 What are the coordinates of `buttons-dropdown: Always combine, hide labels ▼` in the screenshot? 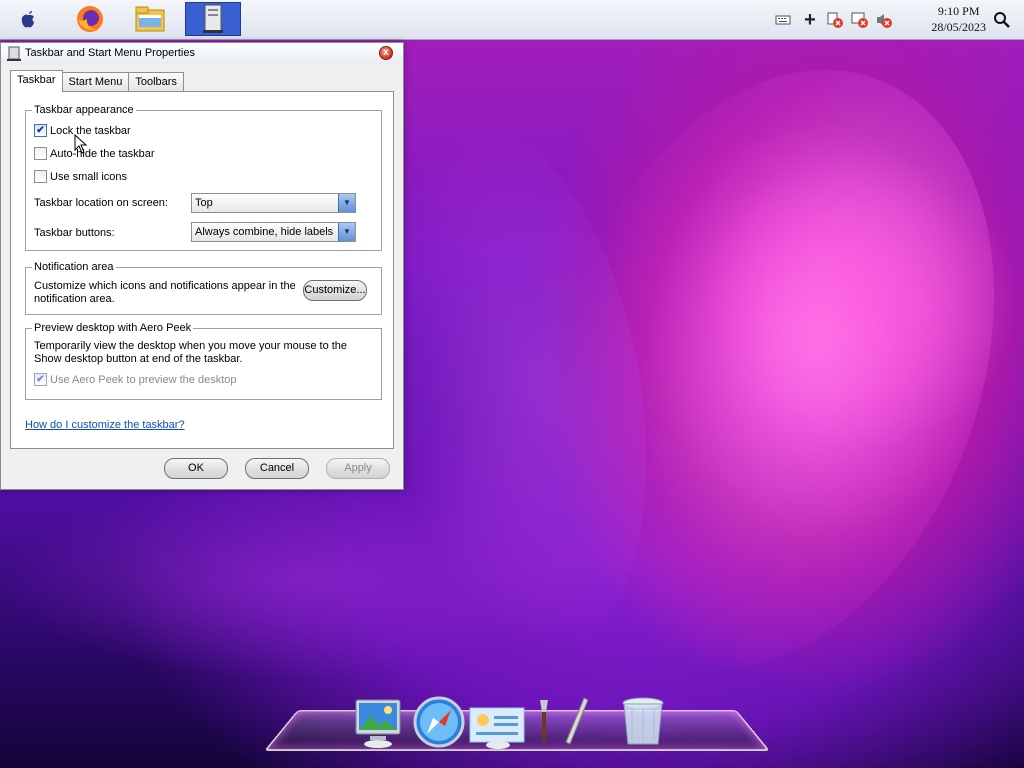 It's located at (273, 232).